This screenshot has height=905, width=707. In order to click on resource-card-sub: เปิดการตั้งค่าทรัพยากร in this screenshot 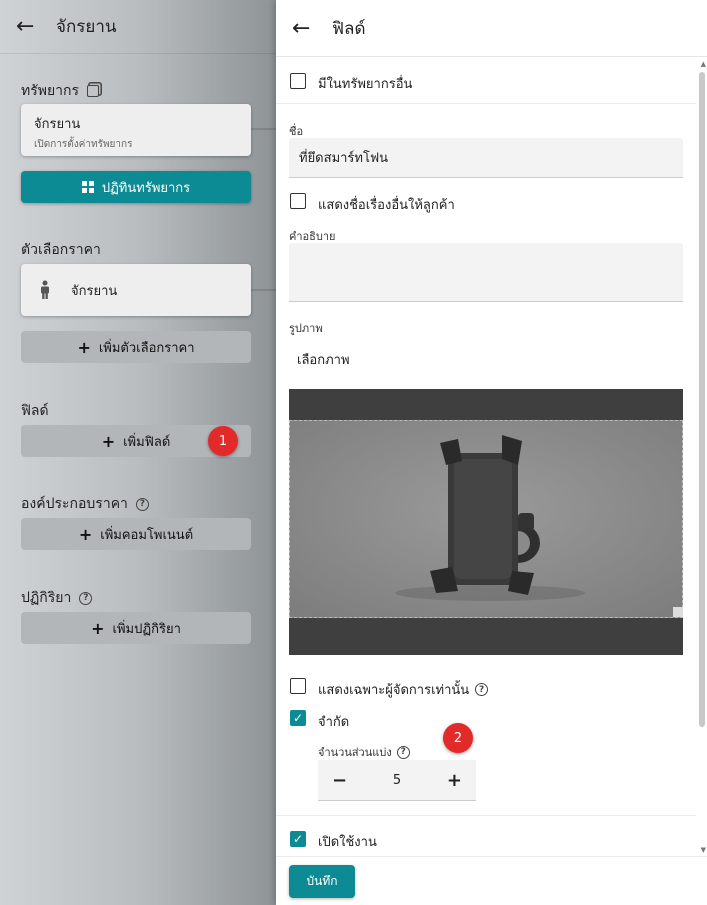, I will do `click(83, 144)`.